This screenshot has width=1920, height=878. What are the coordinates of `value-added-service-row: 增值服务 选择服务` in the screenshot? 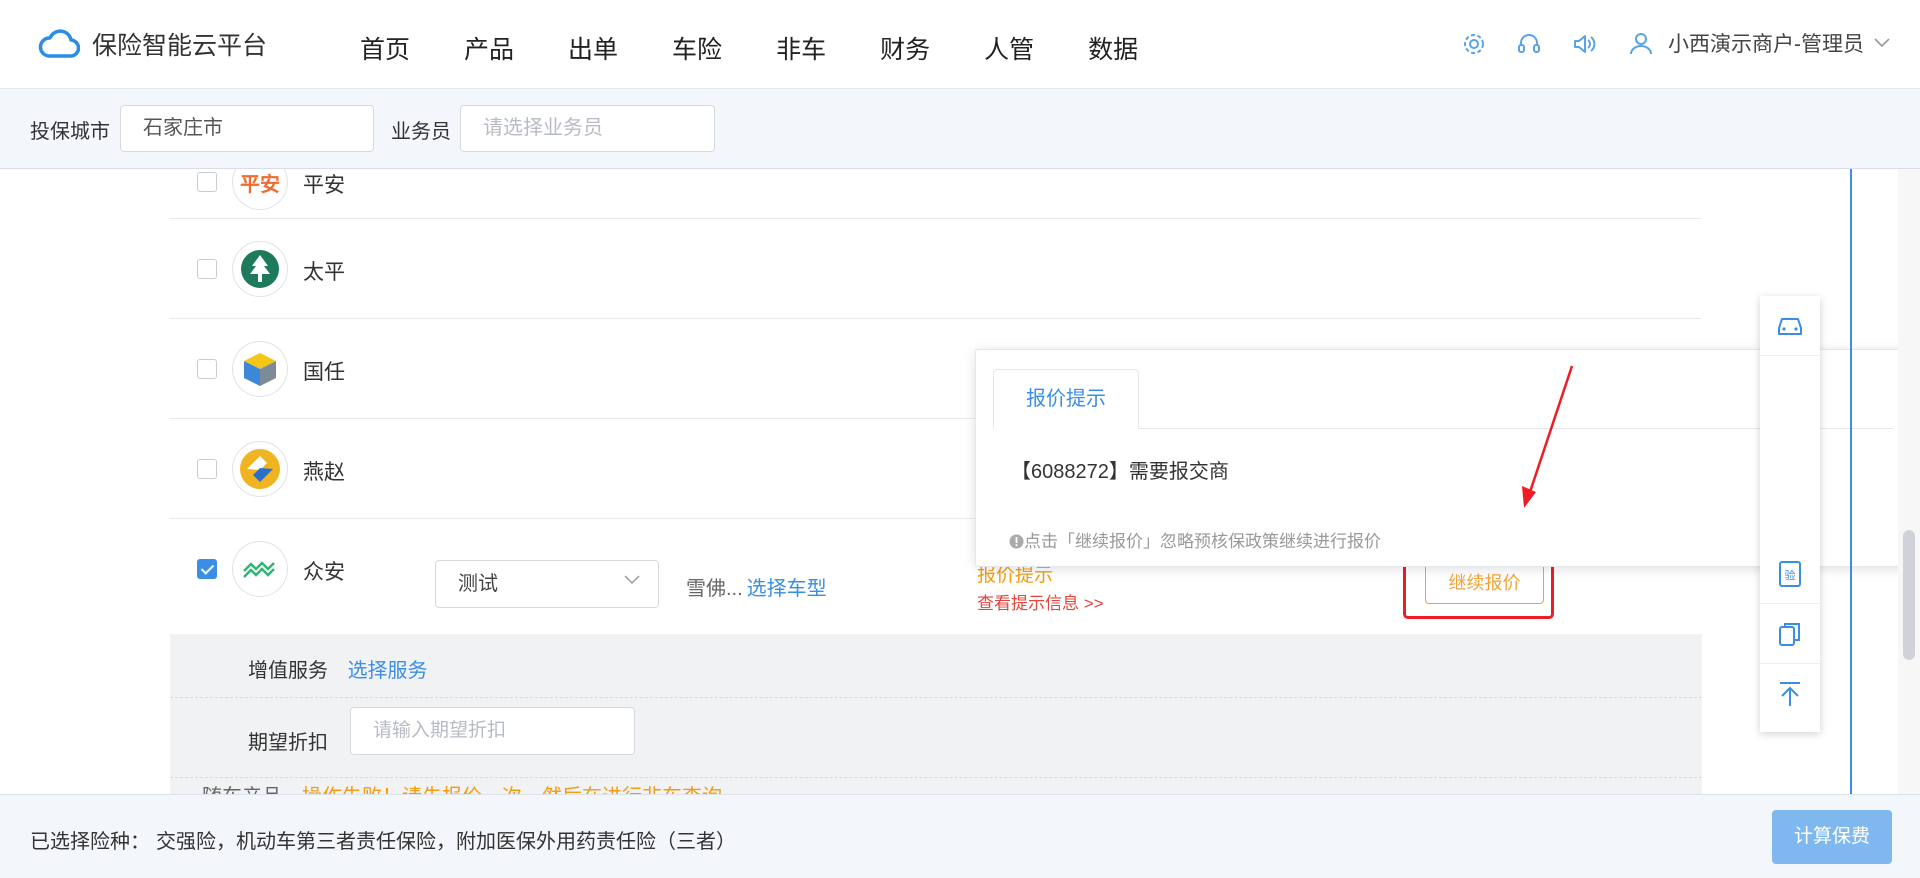 It's located at (936, 666).